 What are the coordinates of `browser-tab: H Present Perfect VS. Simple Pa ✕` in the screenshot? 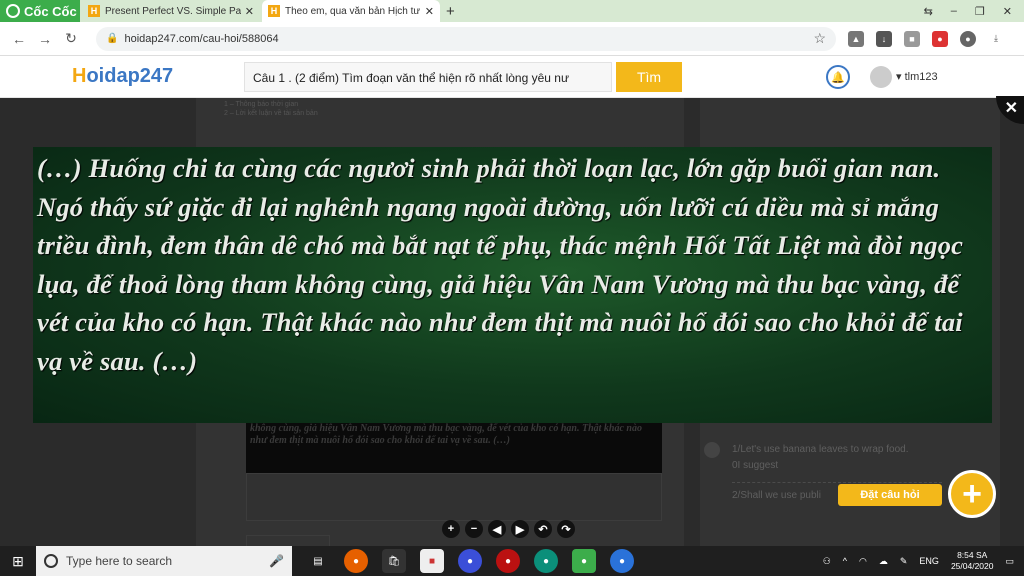 It's located at (171, 11).